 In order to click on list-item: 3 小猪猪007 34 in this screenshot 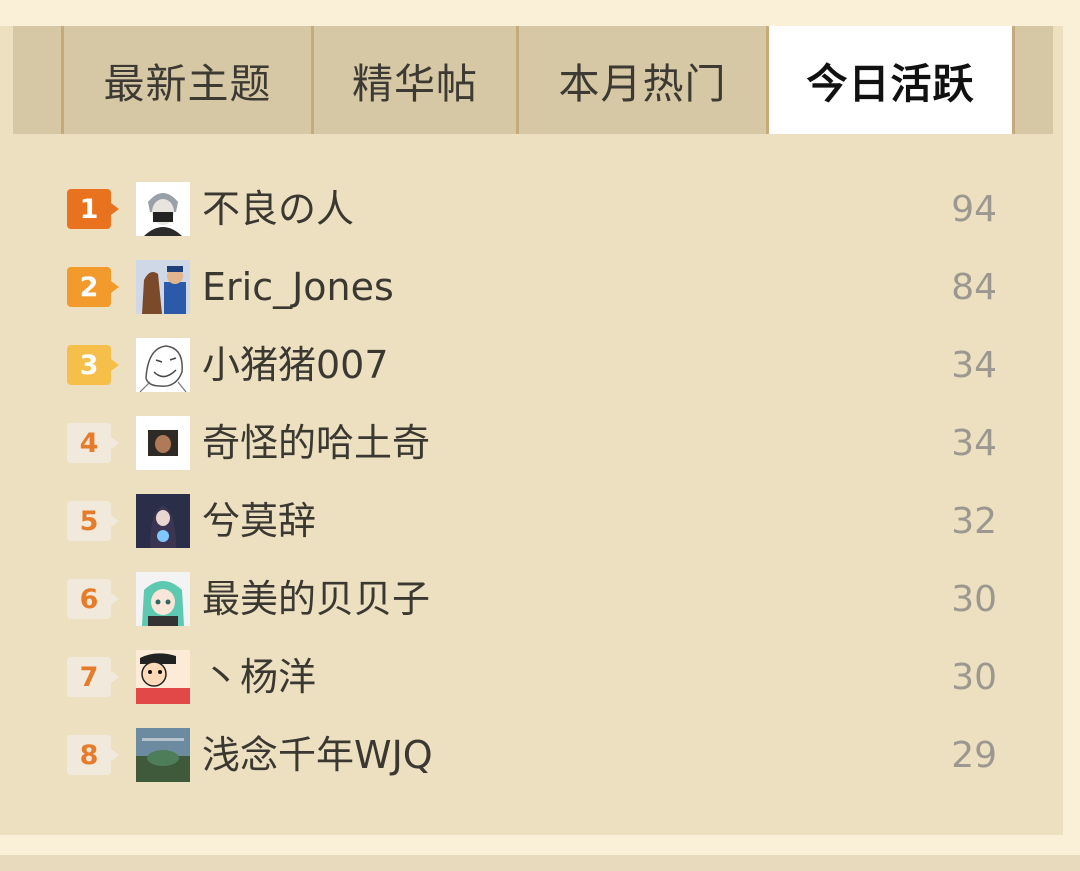, I will do `click(531, 366)`.